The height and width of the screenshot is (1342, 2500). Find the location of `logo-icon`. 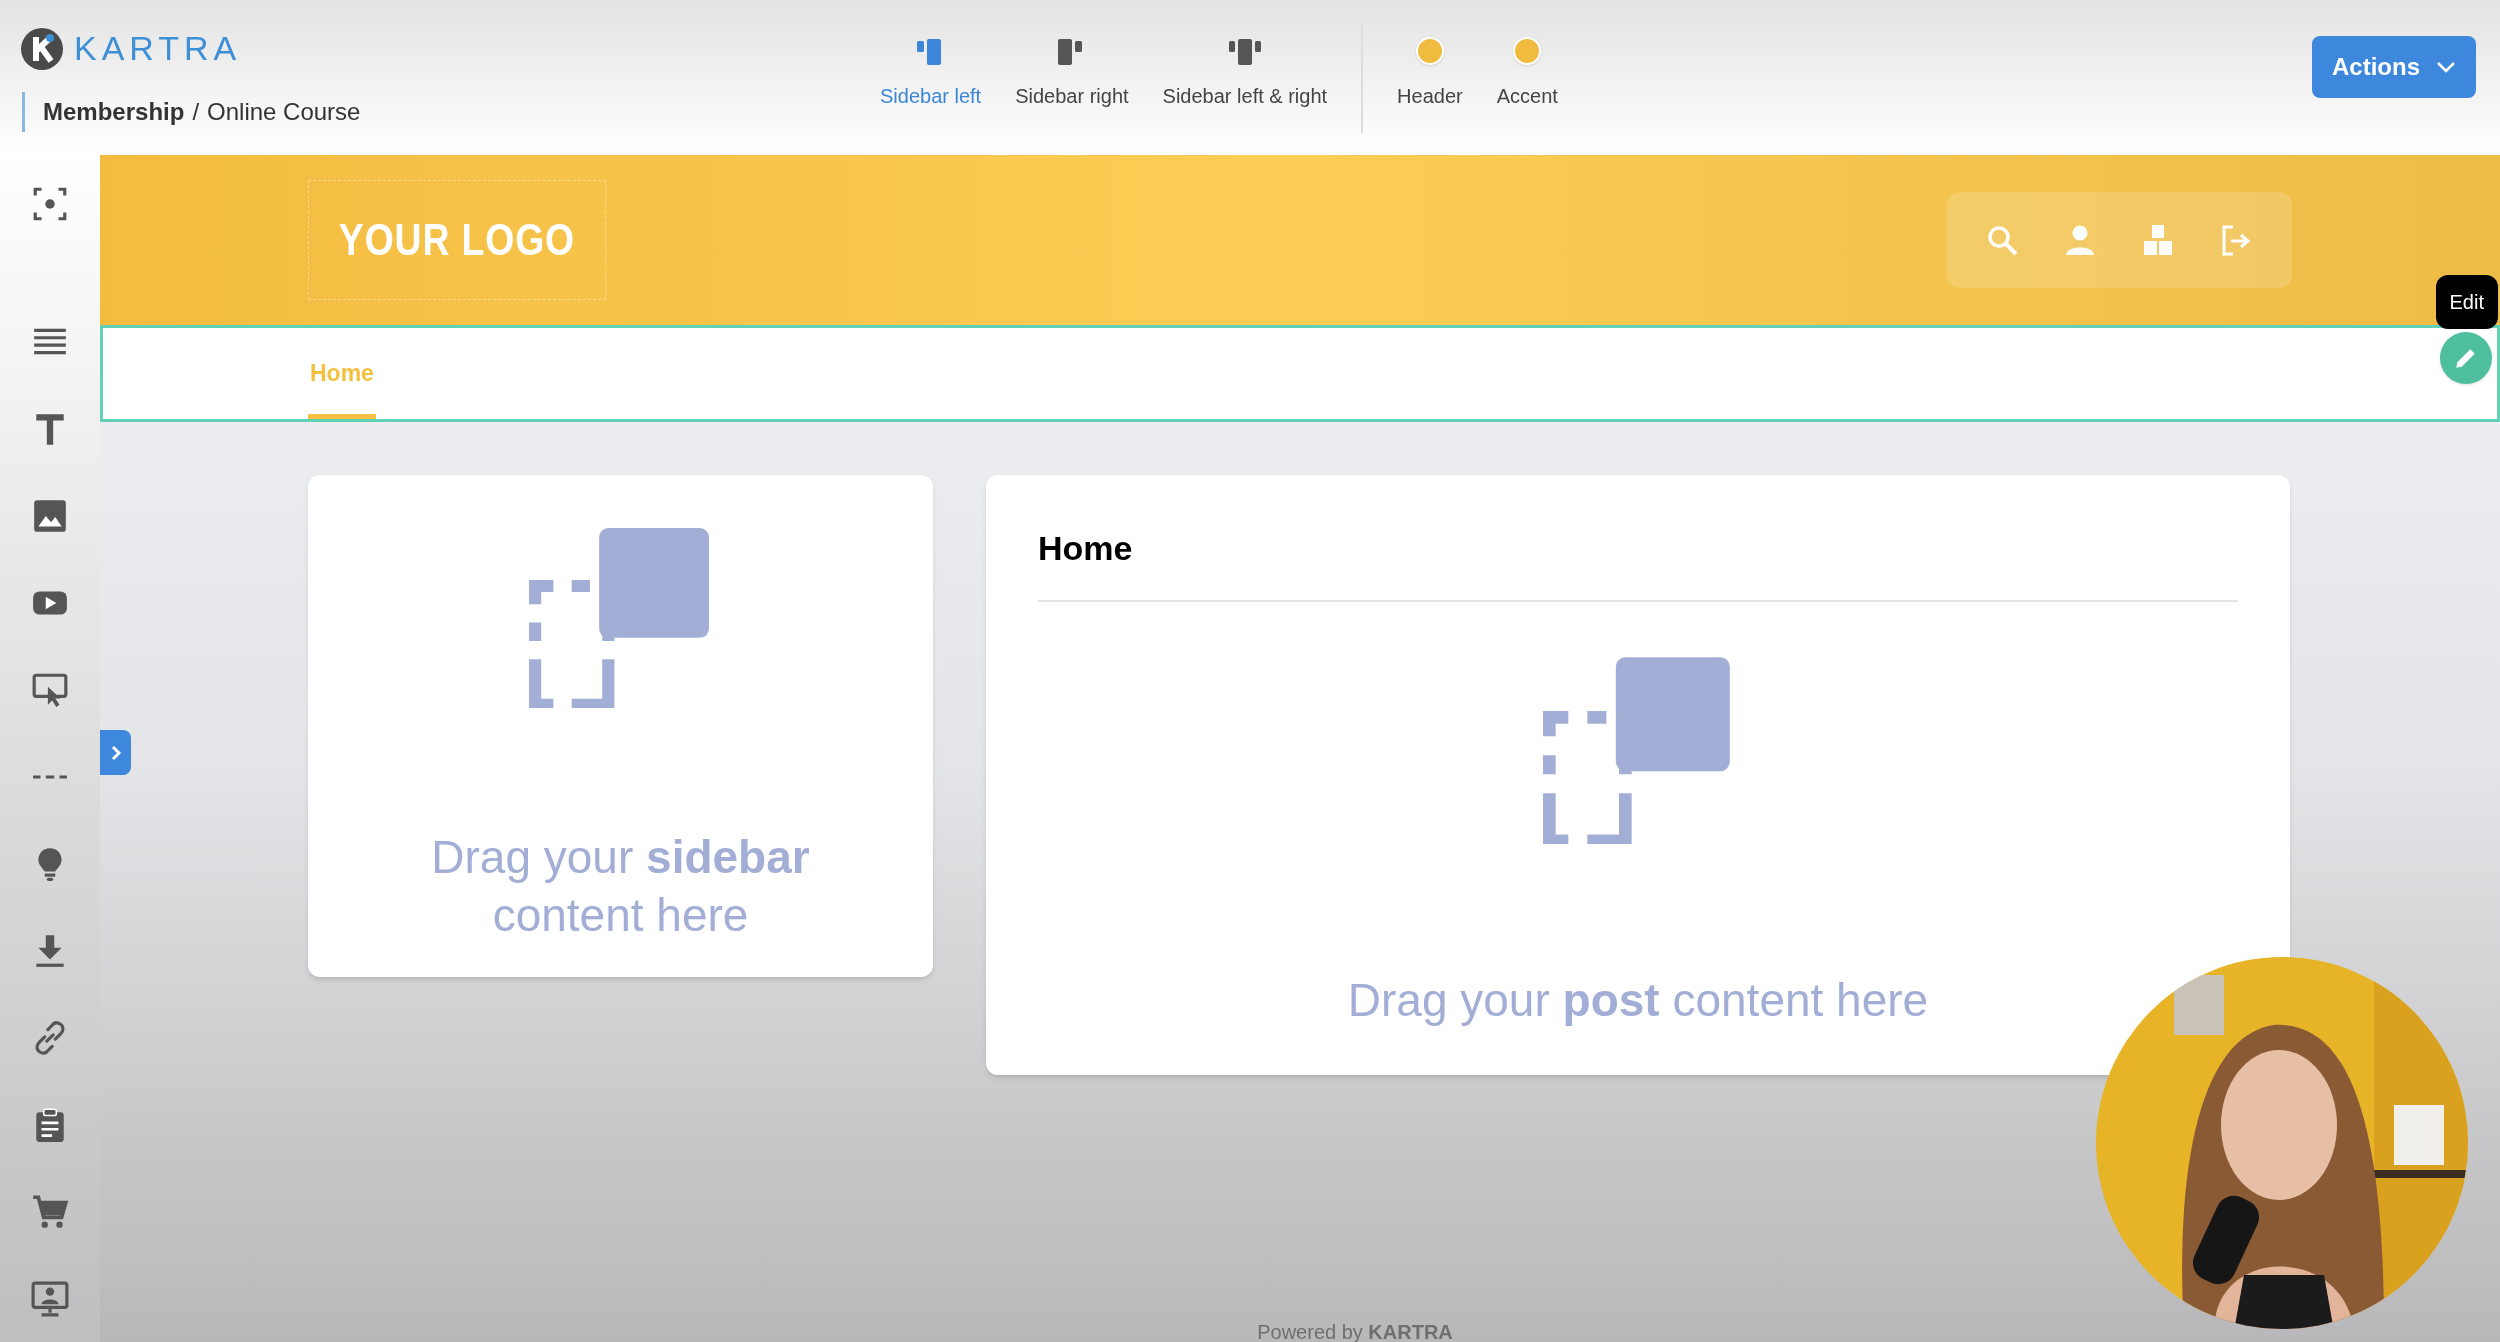

logo-icon is located at coordinates (42, 48).